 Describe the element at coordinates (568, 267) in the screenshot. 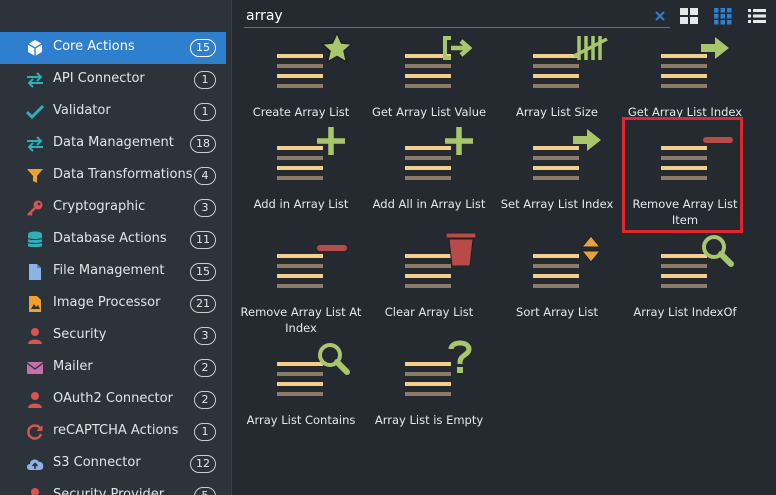

I see `sort-icon` at that location.